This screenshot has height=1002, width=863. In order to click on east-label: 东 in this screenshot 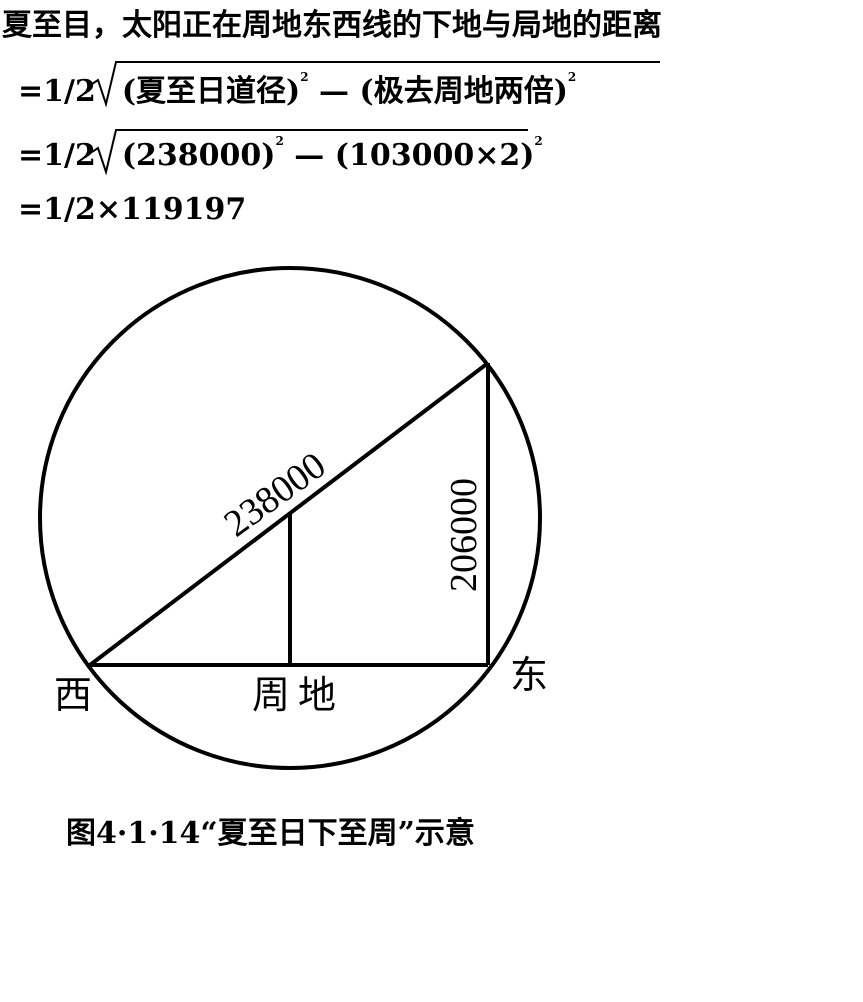, I will do `click(529, 675)`.